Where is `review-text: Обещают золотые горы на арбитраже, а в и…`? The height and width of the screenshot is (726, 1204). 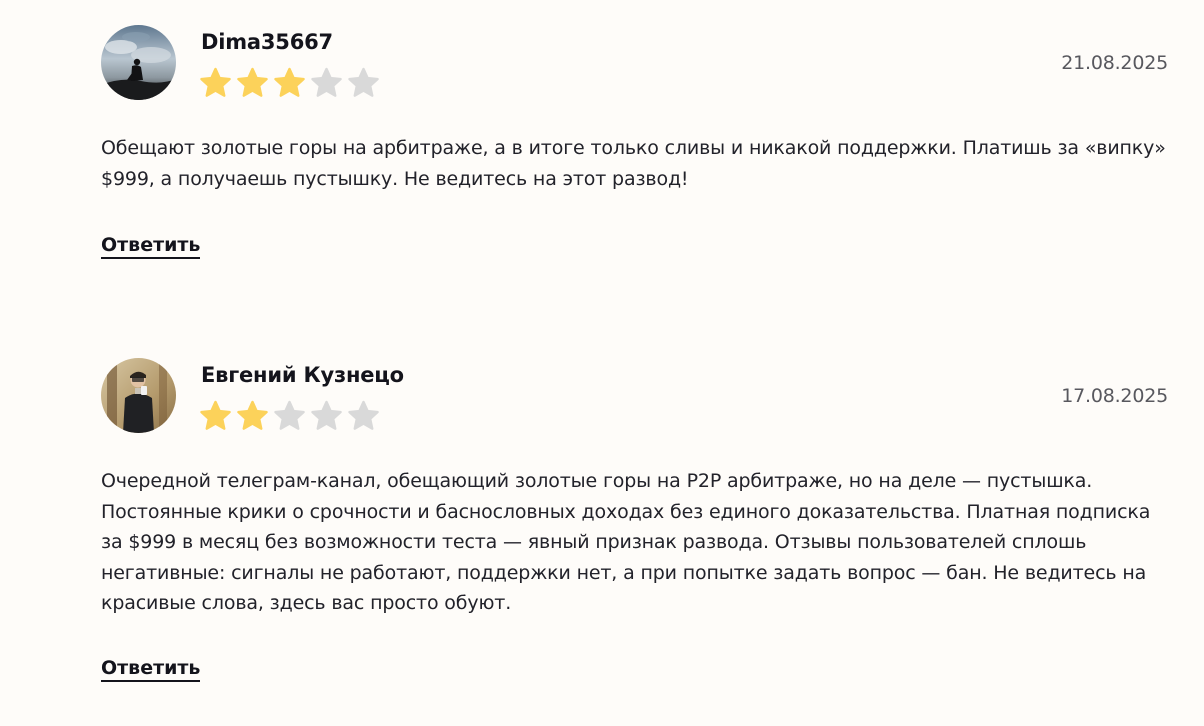 review-text: Обещают золотые горы на арбитраже, а в и… is located at coordinates (633, 163).